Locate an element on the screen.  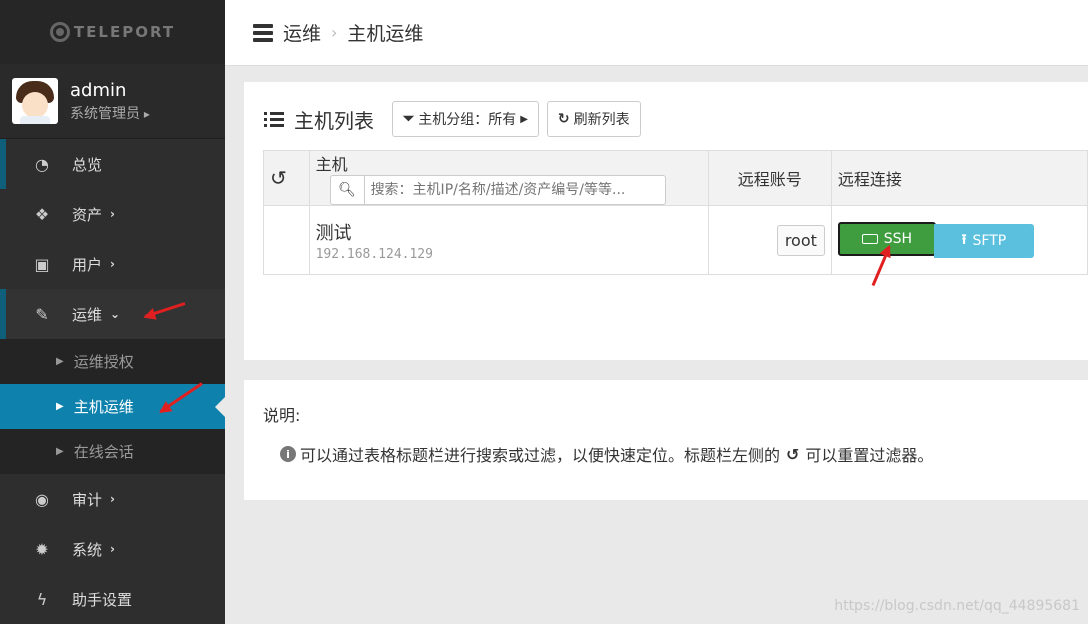
sidebar-subitem-online-sessions: ▶ 在线会话 is located at coordinates (112, 451).